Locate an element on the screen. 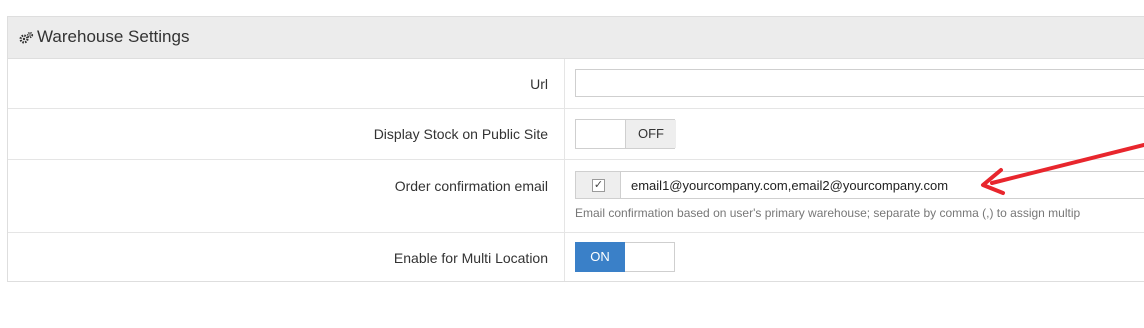 The height and width of the screenshot is (328, 1144). order-email-input is located at coordinates (882, 185).